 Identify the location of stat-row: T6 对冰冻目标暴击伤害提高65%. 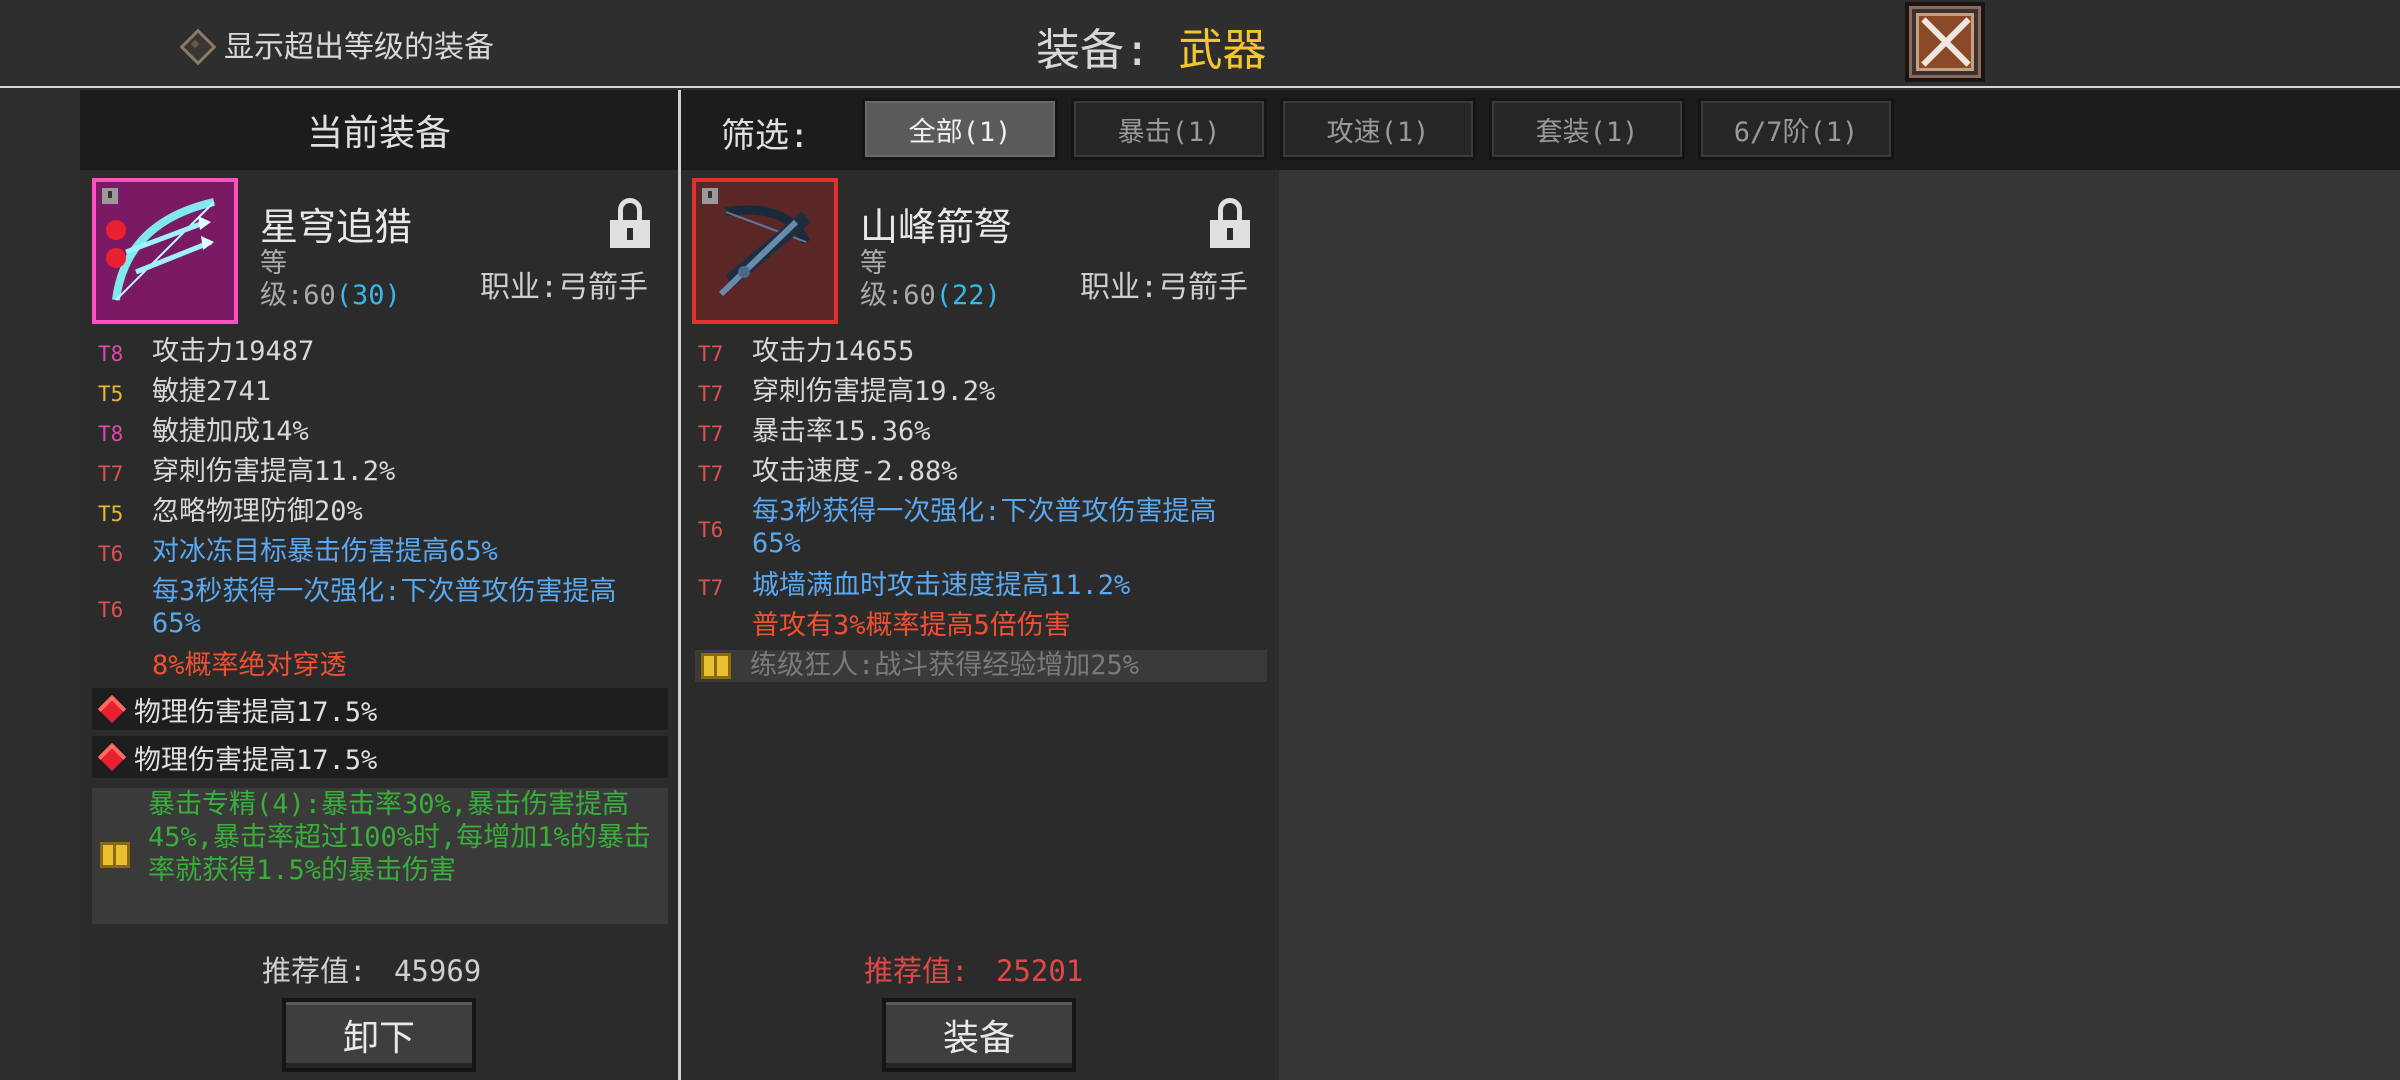
(378, 553).